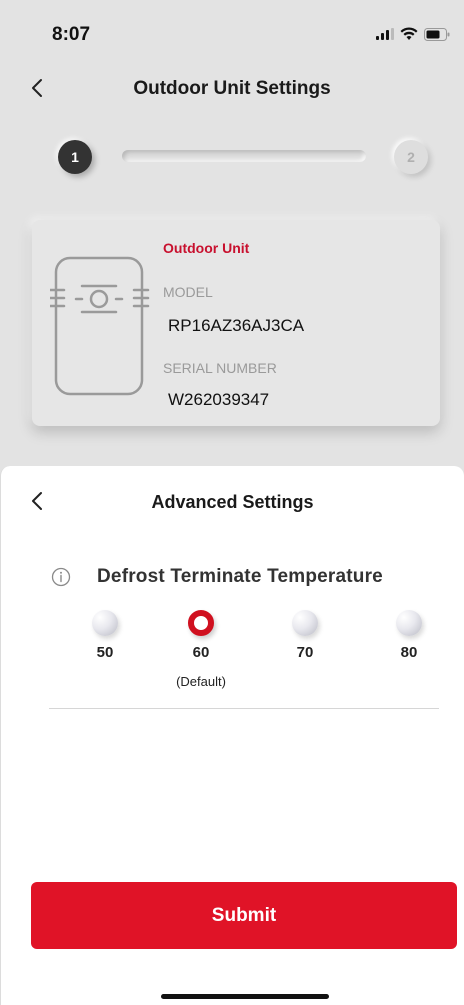 This screenshot has width=464, height=1005. I want to click on temperature-radio-group: 50 60 70 80 (Default), so click(255, 650).